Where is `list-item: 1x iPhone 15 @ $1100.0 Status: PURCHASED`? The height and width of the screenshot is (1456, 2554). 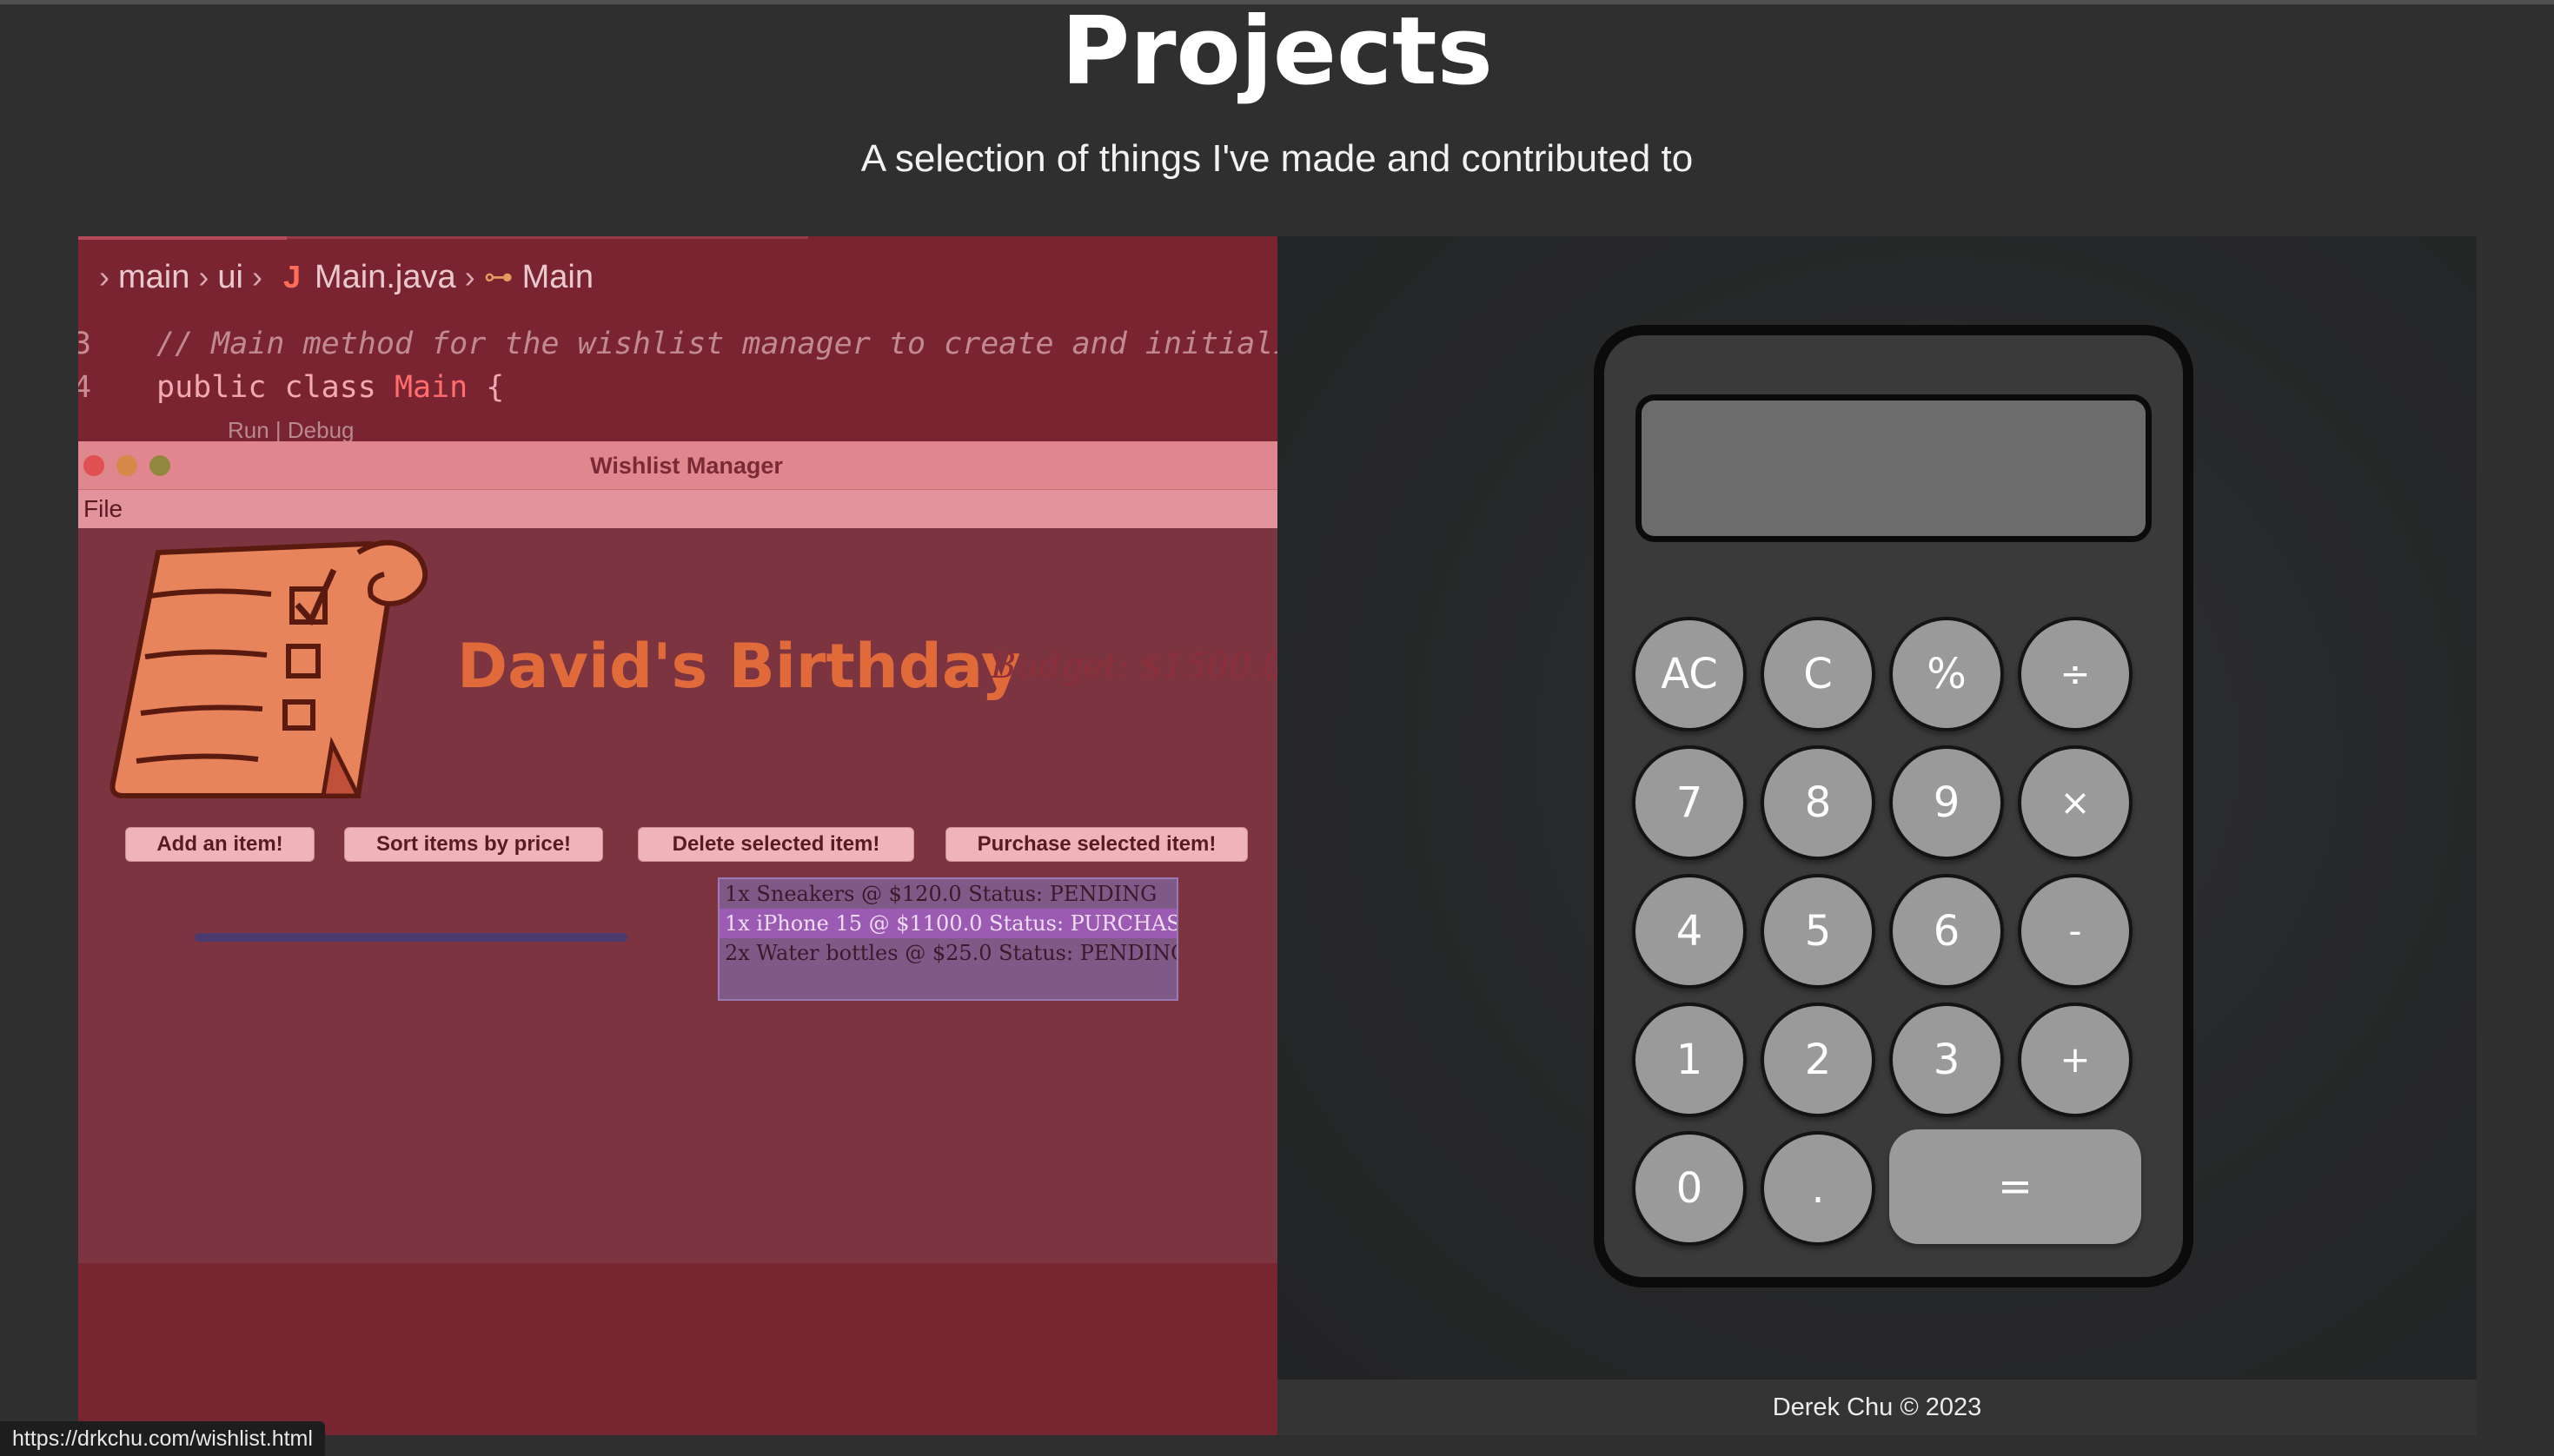 list-item: 1x iPhone 15 @ $1100.0 Status: PURCHASED is located at coordinates (948, 923).